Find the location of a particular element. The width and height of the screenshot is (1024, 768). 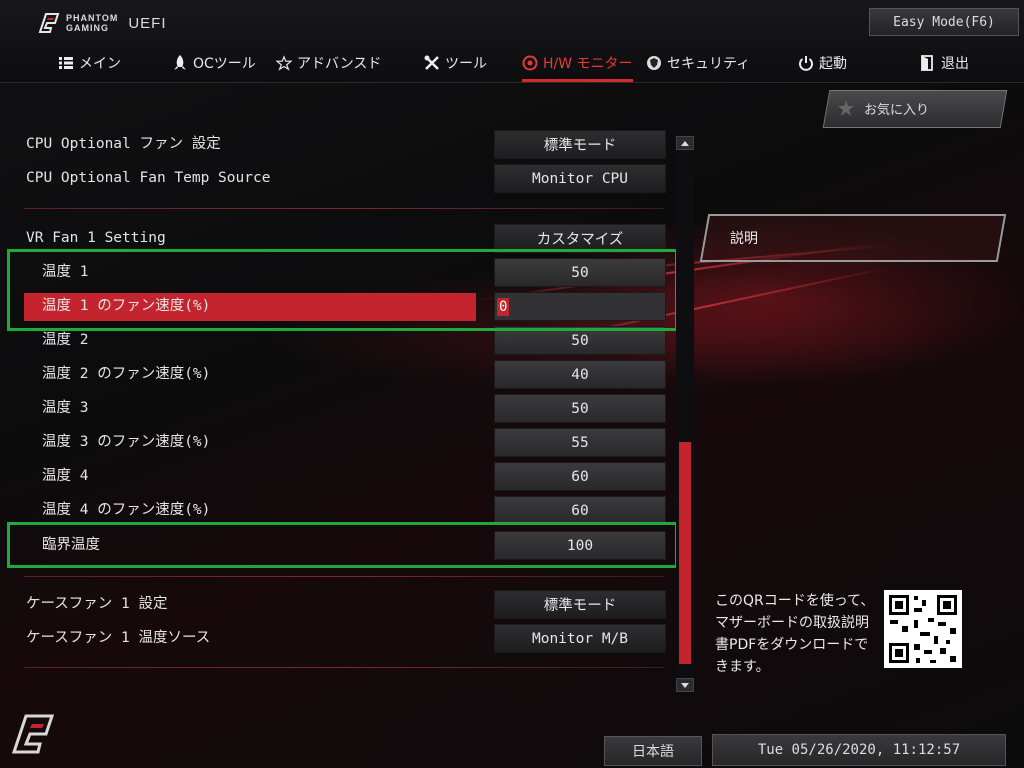

annotation-box-critical is located at coordinates (342, 545).